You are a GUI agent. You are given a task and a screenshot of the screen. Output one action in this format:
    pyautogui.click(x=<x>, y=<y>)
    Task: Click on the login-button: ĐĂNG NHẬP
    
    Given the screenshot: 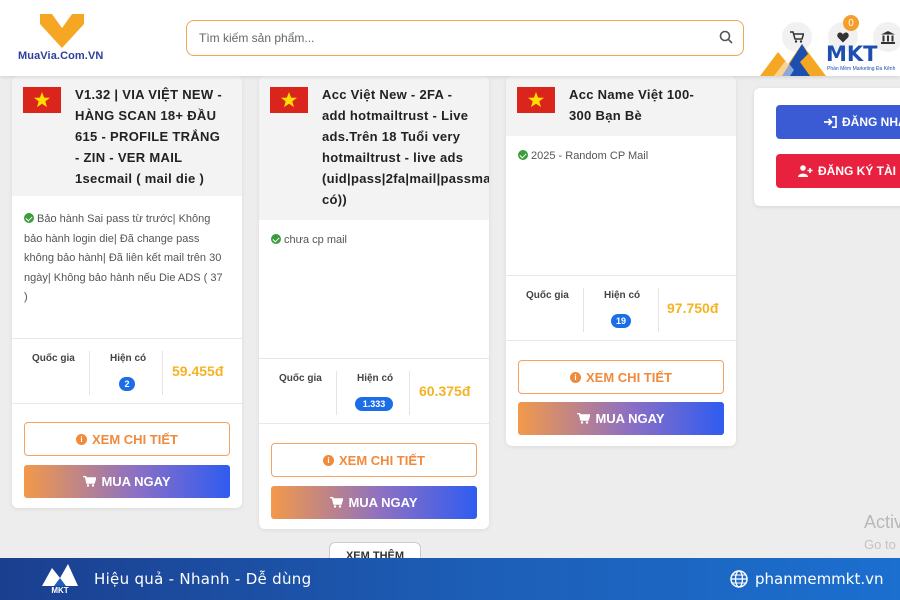 What is the action you would take?
    pyautogui.click(x=838, y=122)
    